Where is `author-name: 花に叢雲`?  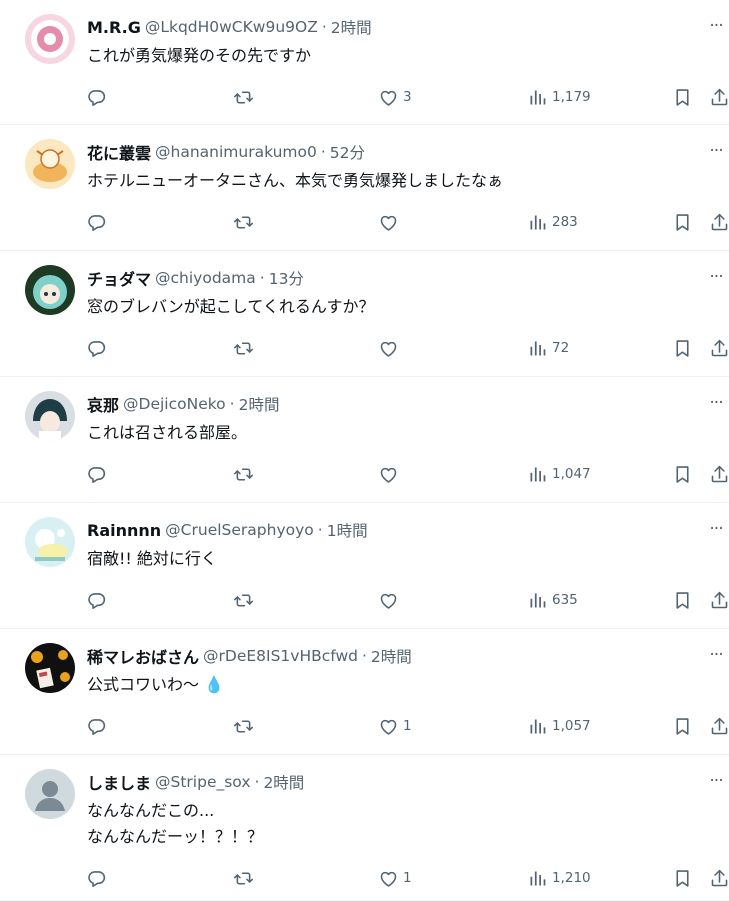 author-name: 花に叢雲 is located at coordinates (119, 152).